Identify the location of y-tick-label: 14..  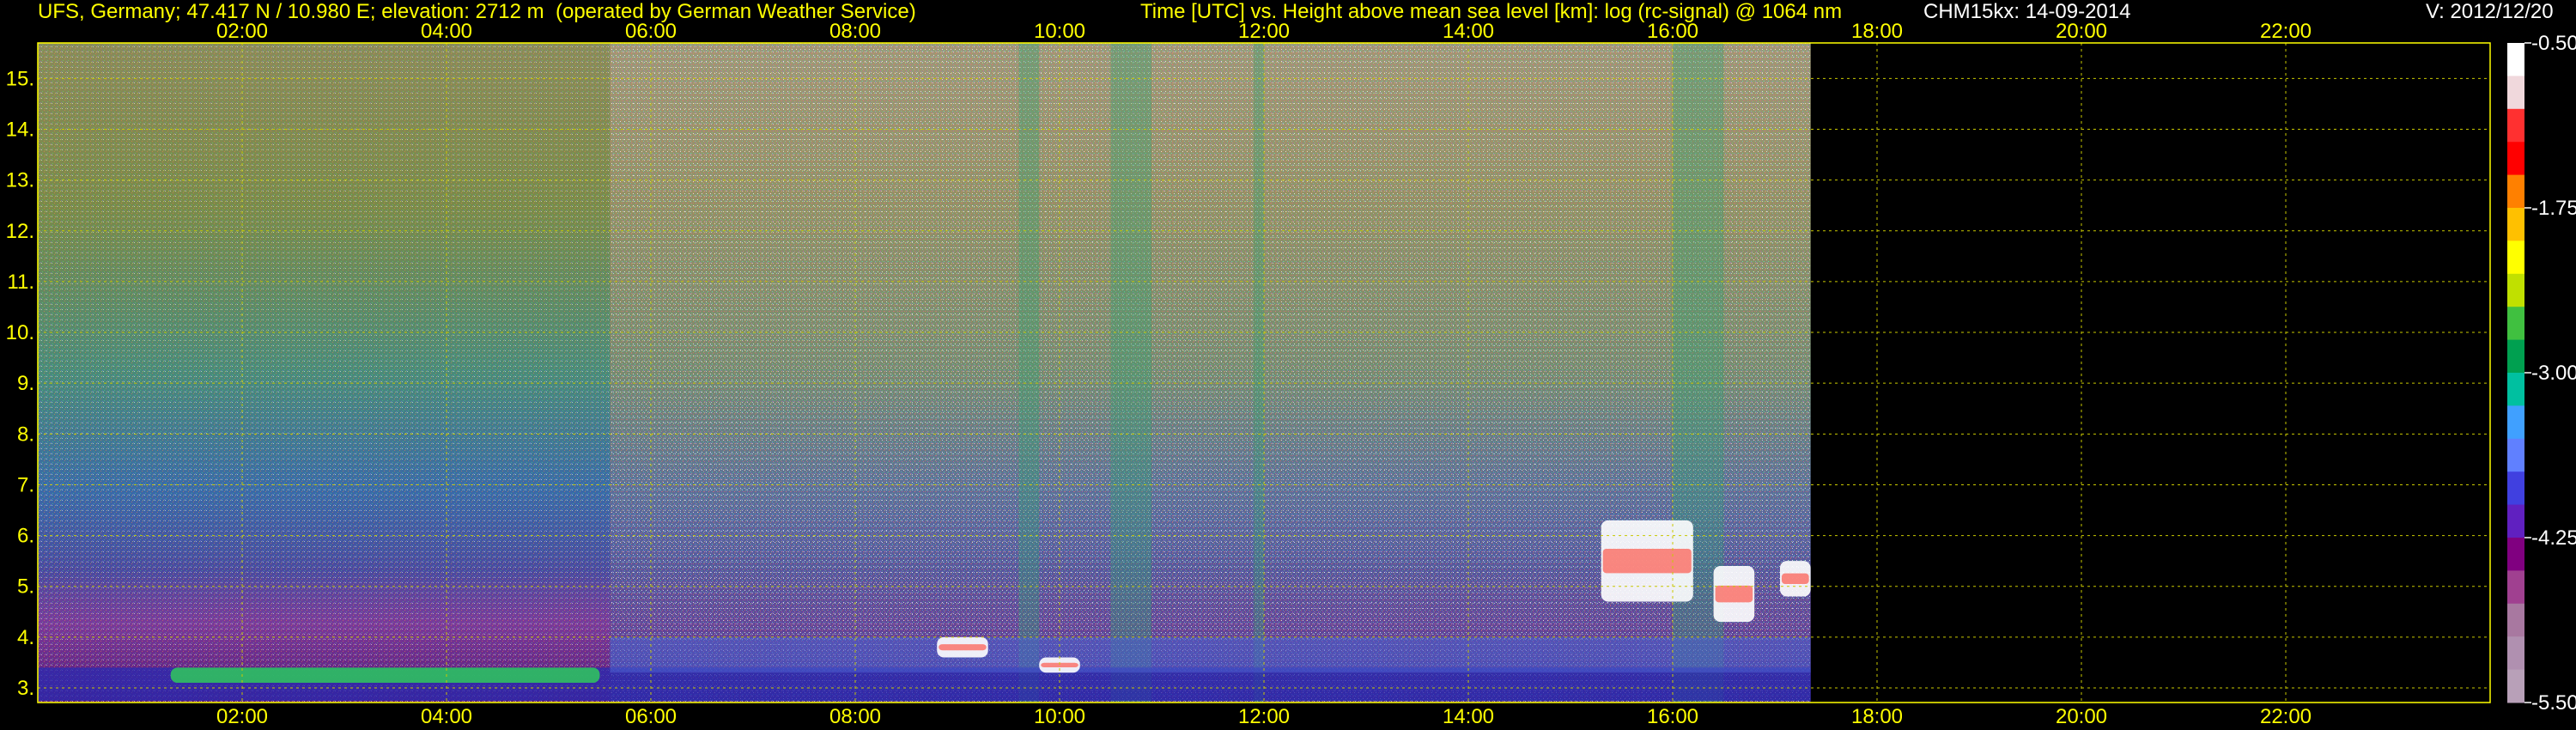
(20, 130).